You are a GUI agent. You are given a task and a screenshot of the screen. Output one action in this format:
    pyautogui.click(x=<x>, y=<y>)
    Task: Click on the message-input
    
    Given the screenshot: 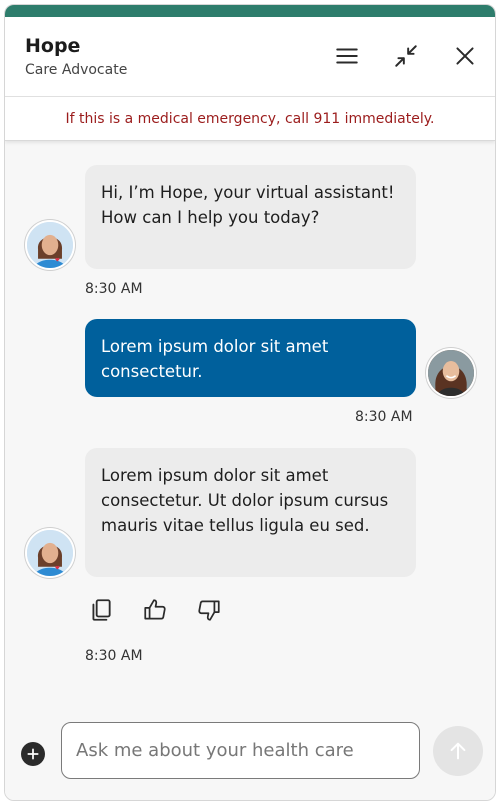 What is the action you would take?
    pyautogui.click(x=240, y=750)
    